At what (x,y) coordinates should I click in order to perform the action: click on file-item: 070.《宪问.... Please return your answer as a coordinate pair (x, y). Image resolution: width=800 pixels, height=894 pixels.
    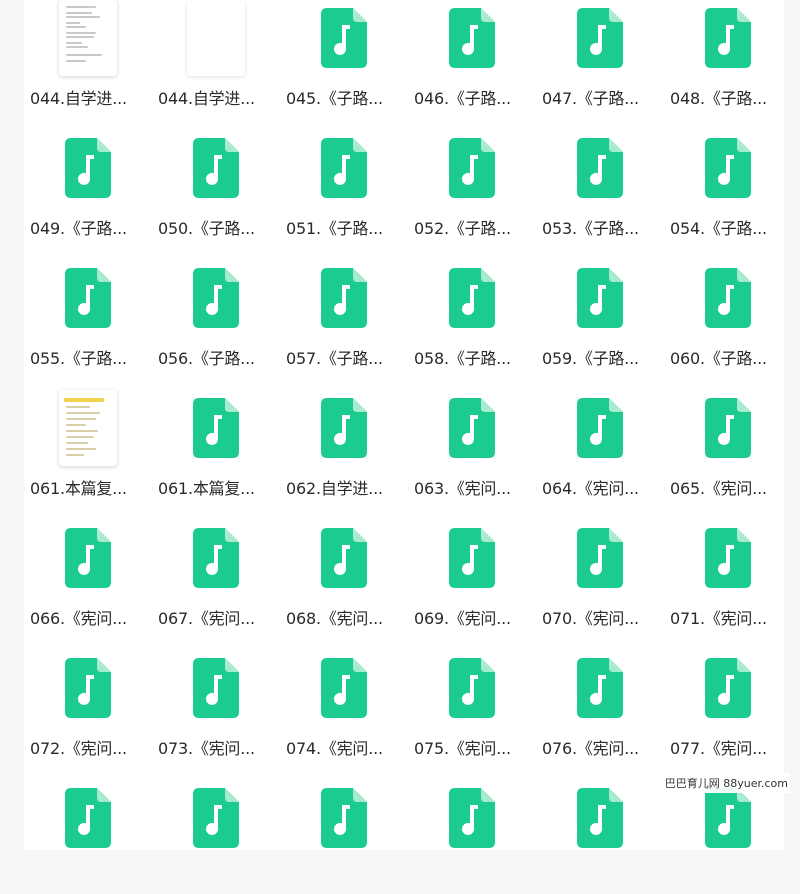
    Looking at the image, I should click on (600, 569).